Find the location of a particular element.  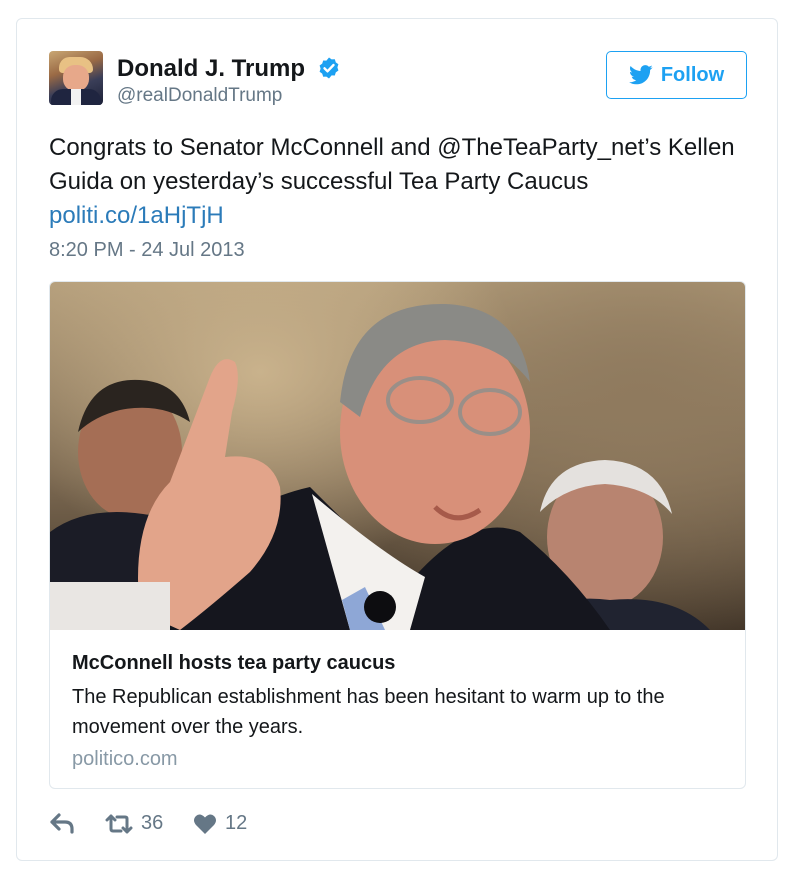

reply-icon is located at coordinates (62, 823).